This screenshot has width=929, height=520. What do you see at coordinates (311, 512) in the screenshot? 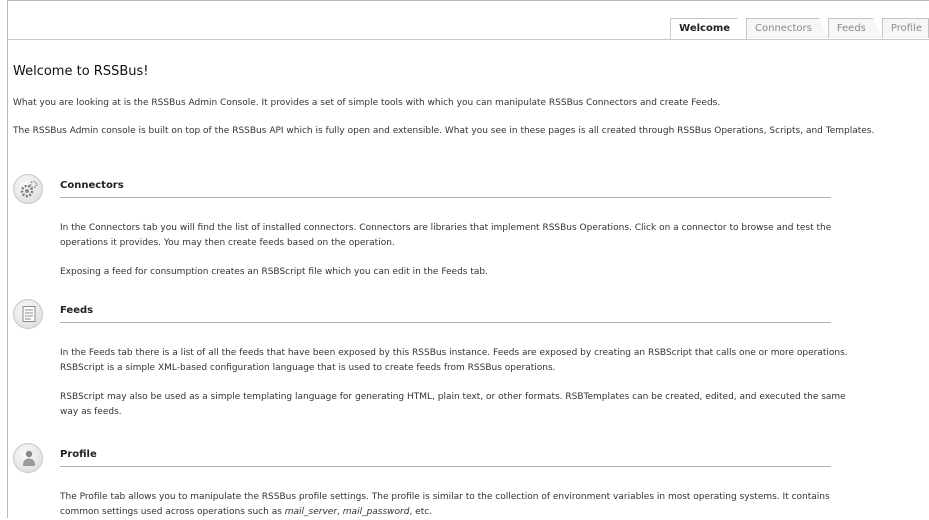
I see `mail-server-setting: mail_server` at bounding box center [311, 512].